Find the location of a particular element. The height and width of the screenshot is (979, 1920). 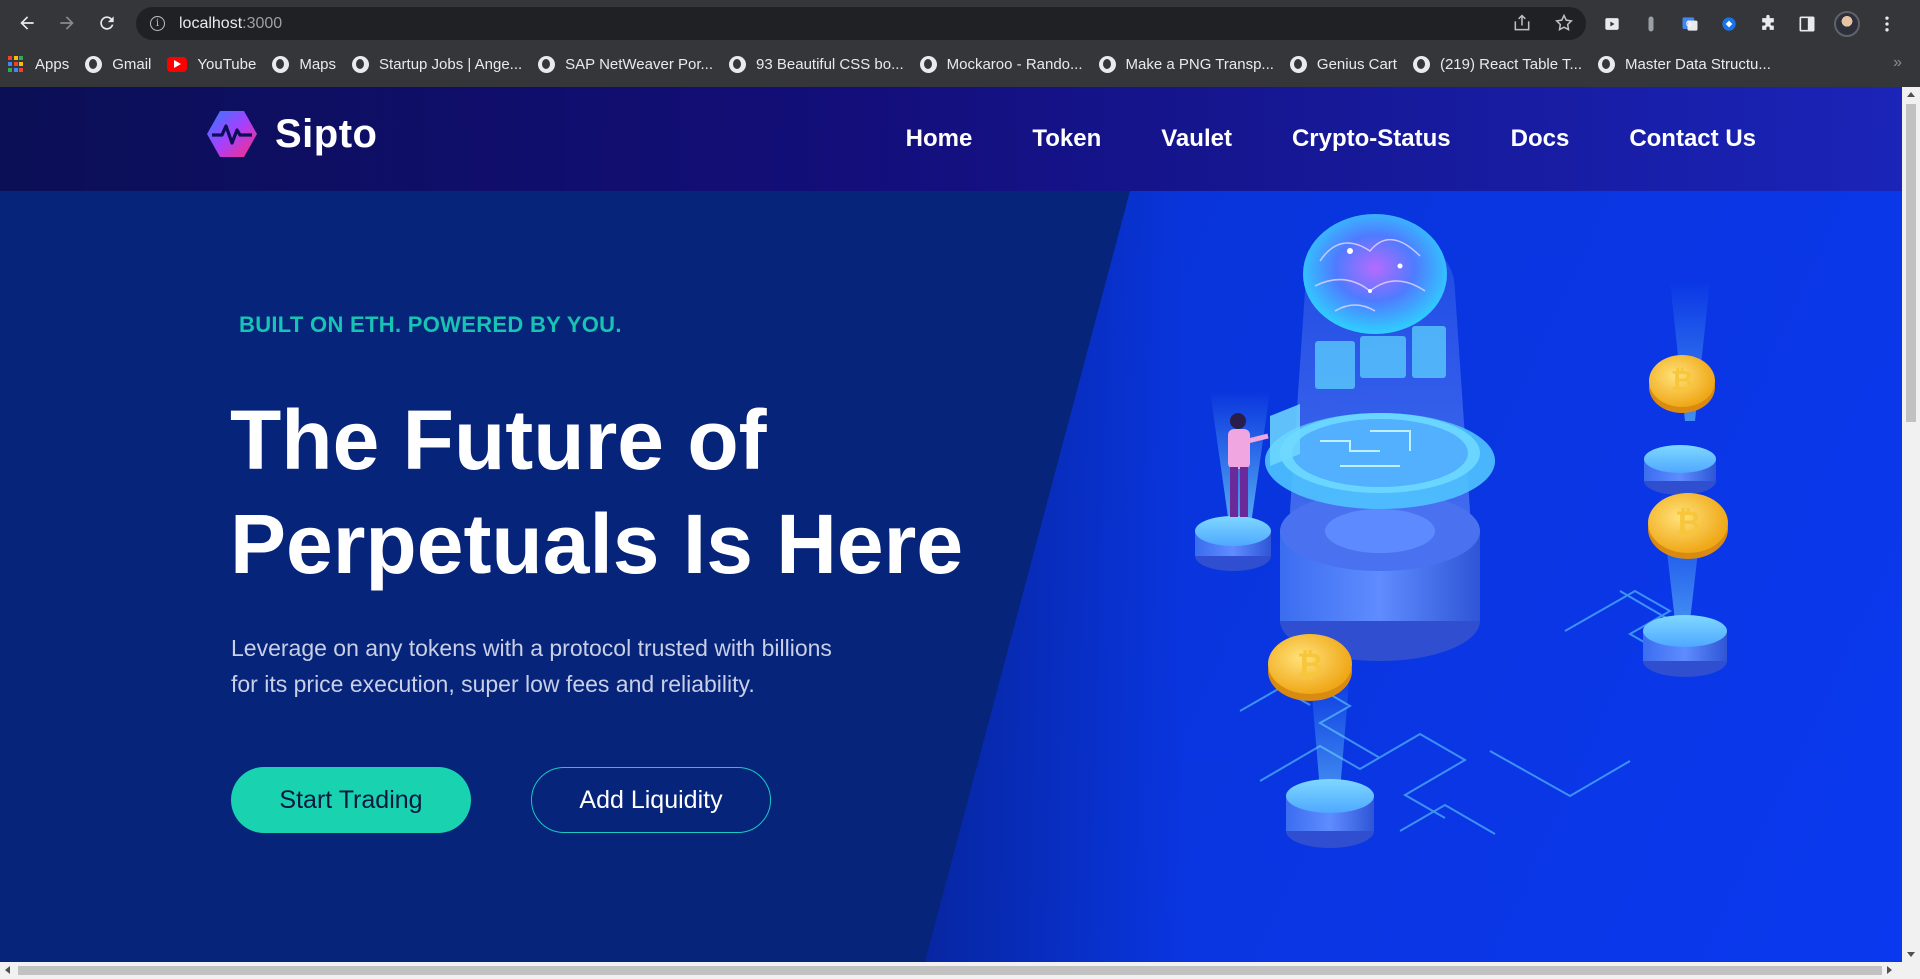

headline-line-2: Perpetuals Is Here is located at coordinates (597, 544).